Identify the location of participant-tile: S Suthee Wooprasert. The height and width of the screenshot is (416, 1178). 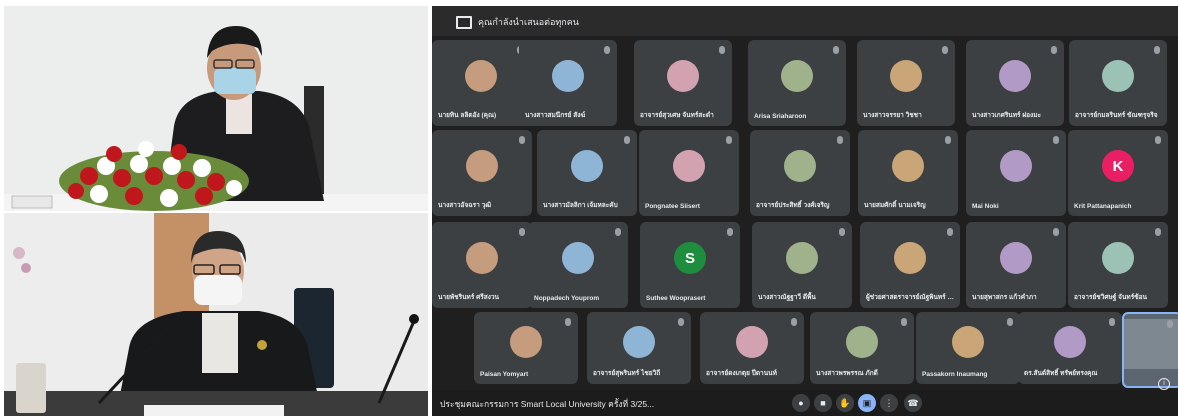
(690, 265).